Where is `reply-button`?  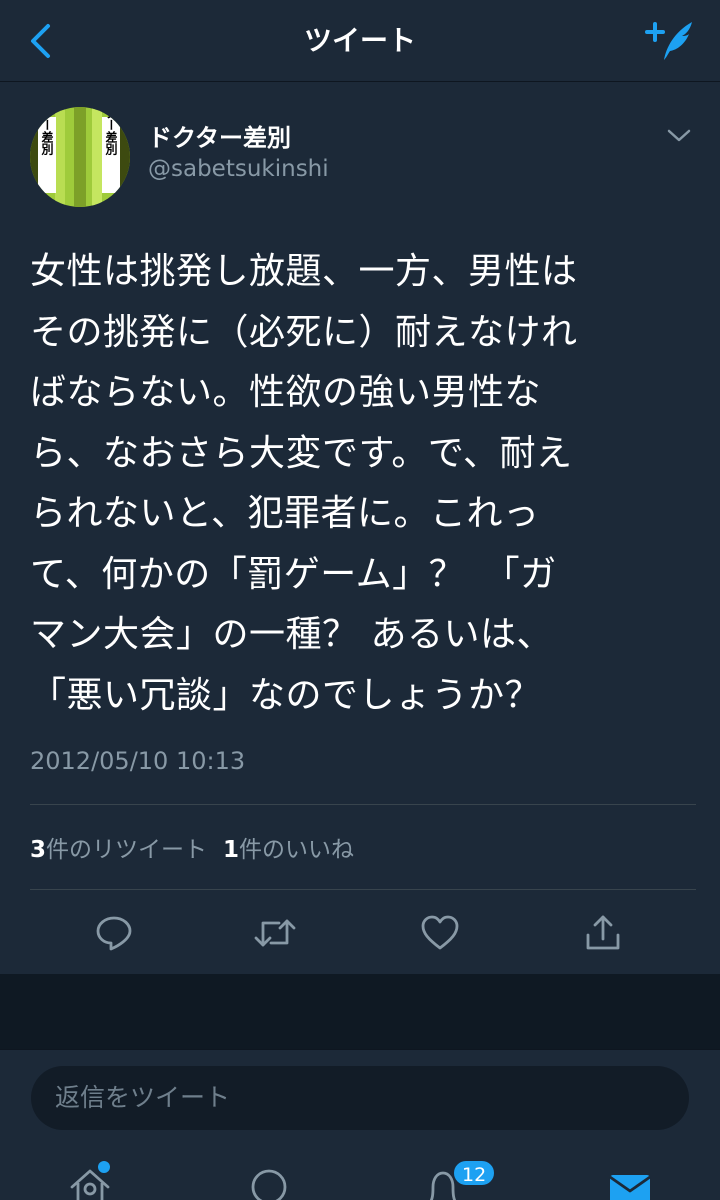 reply-button is located at coordinates (114, 933).